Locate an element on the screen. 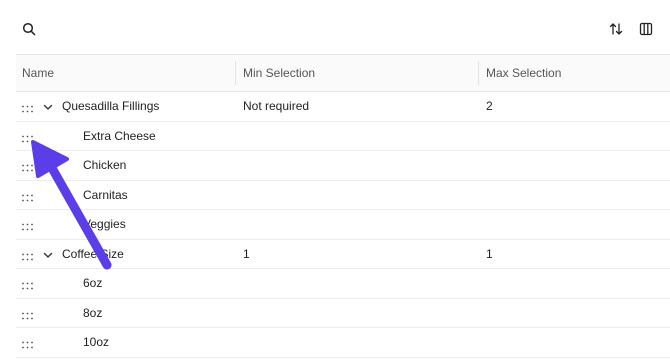 The height and width of the screenshot is (364, 670). sort-button is located at coordinates (616, 29).